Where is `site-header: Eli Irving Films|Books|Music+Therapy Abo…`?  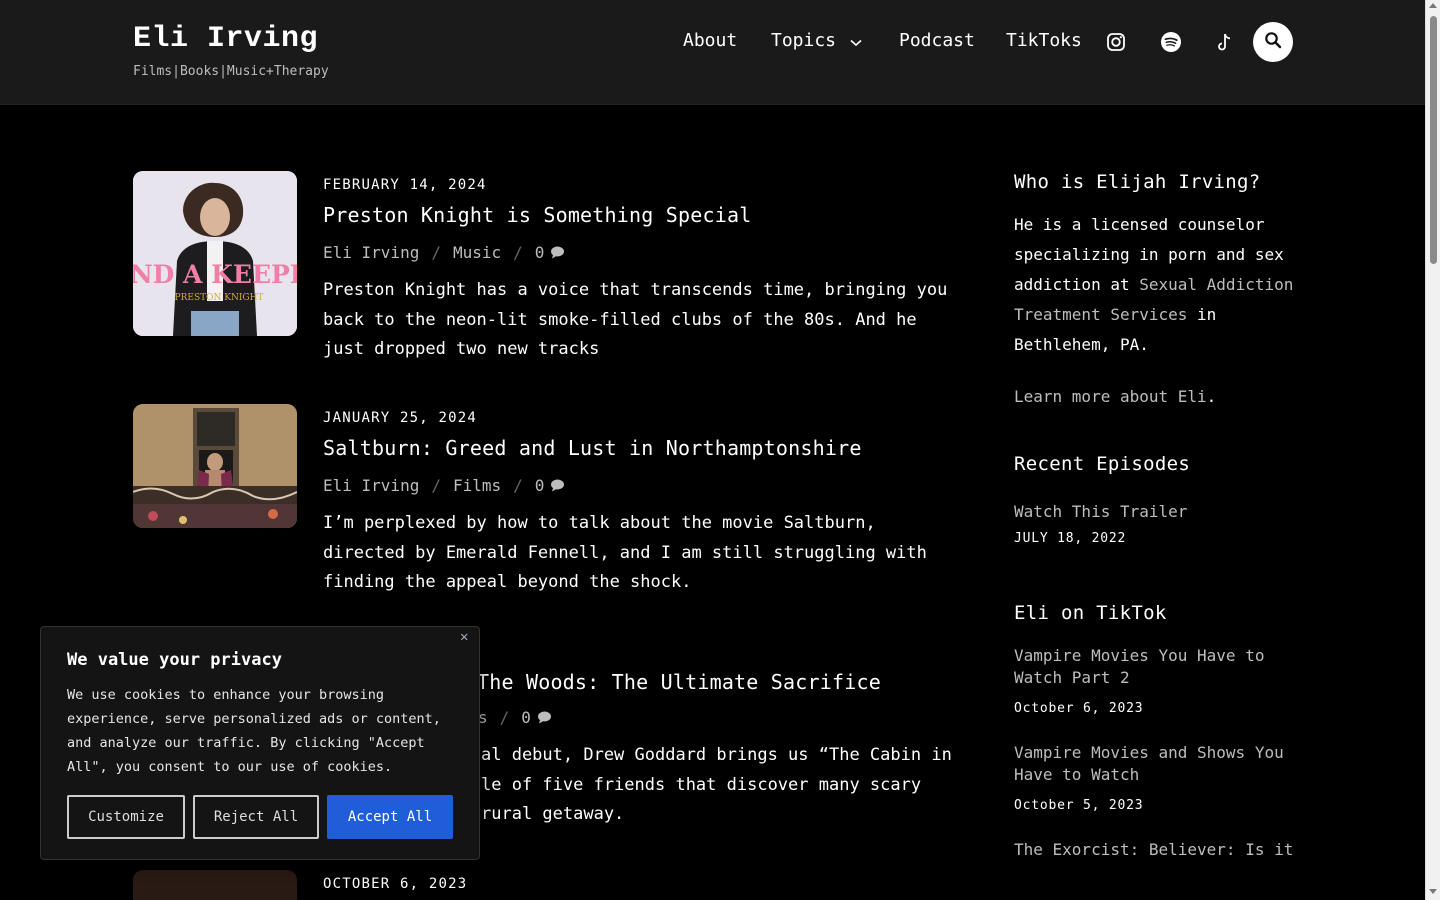
site-header: Eli Irving Films|Books|Music+Therapy Abo… is located at coordinates (712, 52).